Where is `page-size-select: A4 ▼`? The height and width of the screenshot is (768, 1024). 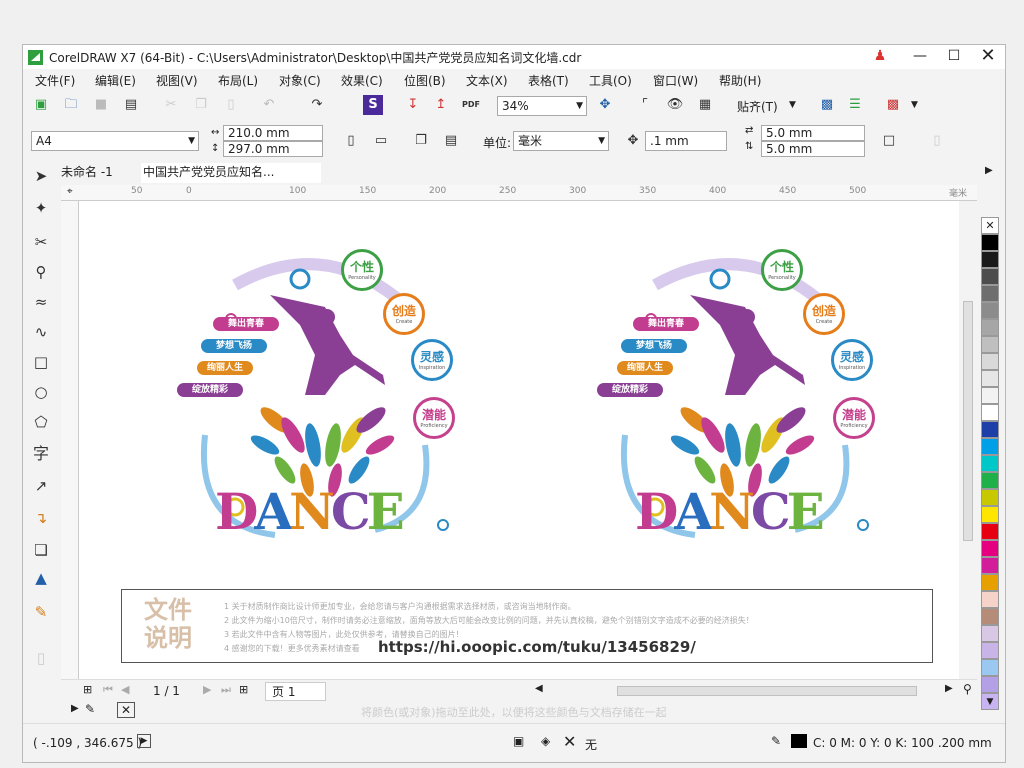 page-size-select: A4 ▼ is located at coordinates (115, 141).